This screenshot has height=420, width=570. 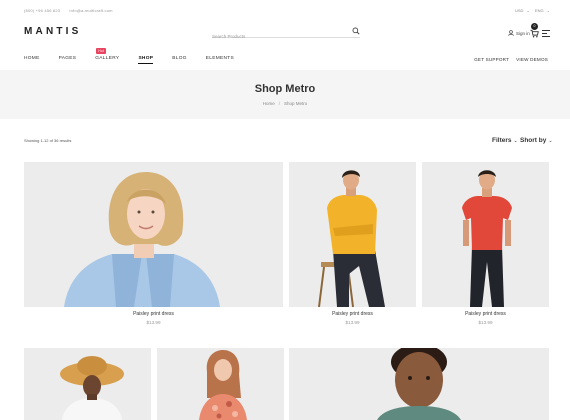 What do you see at coordinates (32, 60) in the screenshot?
I see `nav-item-home: HOME` at bounding box center [32, 60].